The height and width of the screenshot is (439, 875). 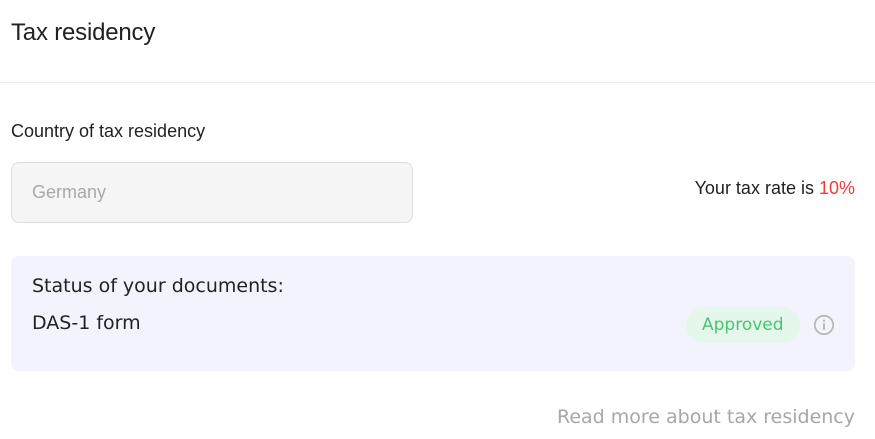 What do you see at coordinates (836, 188) in the screenshot?
I see `tax-rate-value: 10%` at bounding box center [836, 188].